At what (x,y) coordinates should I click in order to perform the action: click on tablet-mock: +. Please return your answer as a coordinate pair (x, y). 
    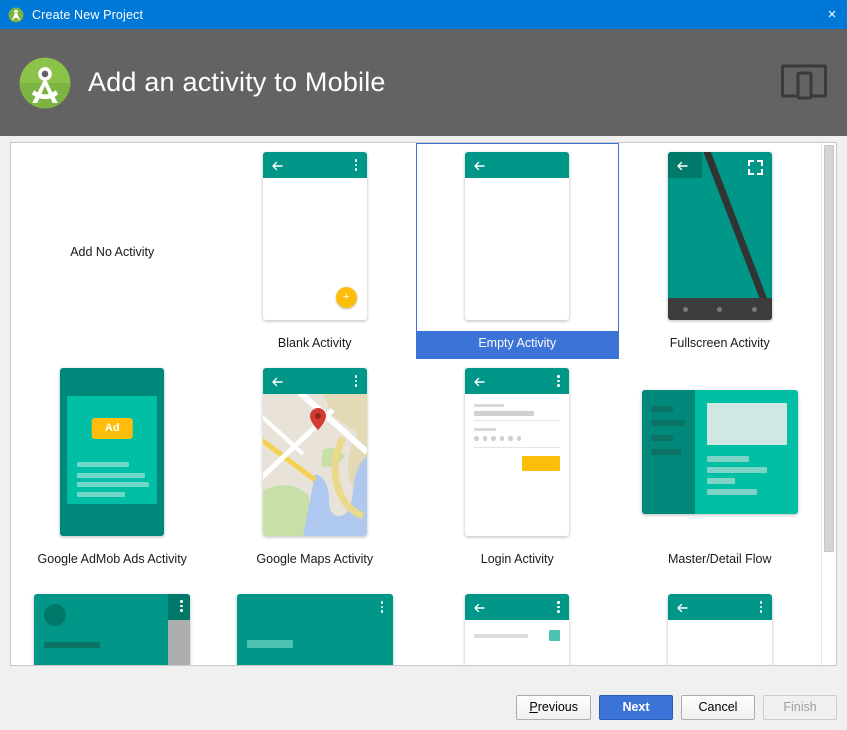
    Looking at the image, I should click on (314, 629).